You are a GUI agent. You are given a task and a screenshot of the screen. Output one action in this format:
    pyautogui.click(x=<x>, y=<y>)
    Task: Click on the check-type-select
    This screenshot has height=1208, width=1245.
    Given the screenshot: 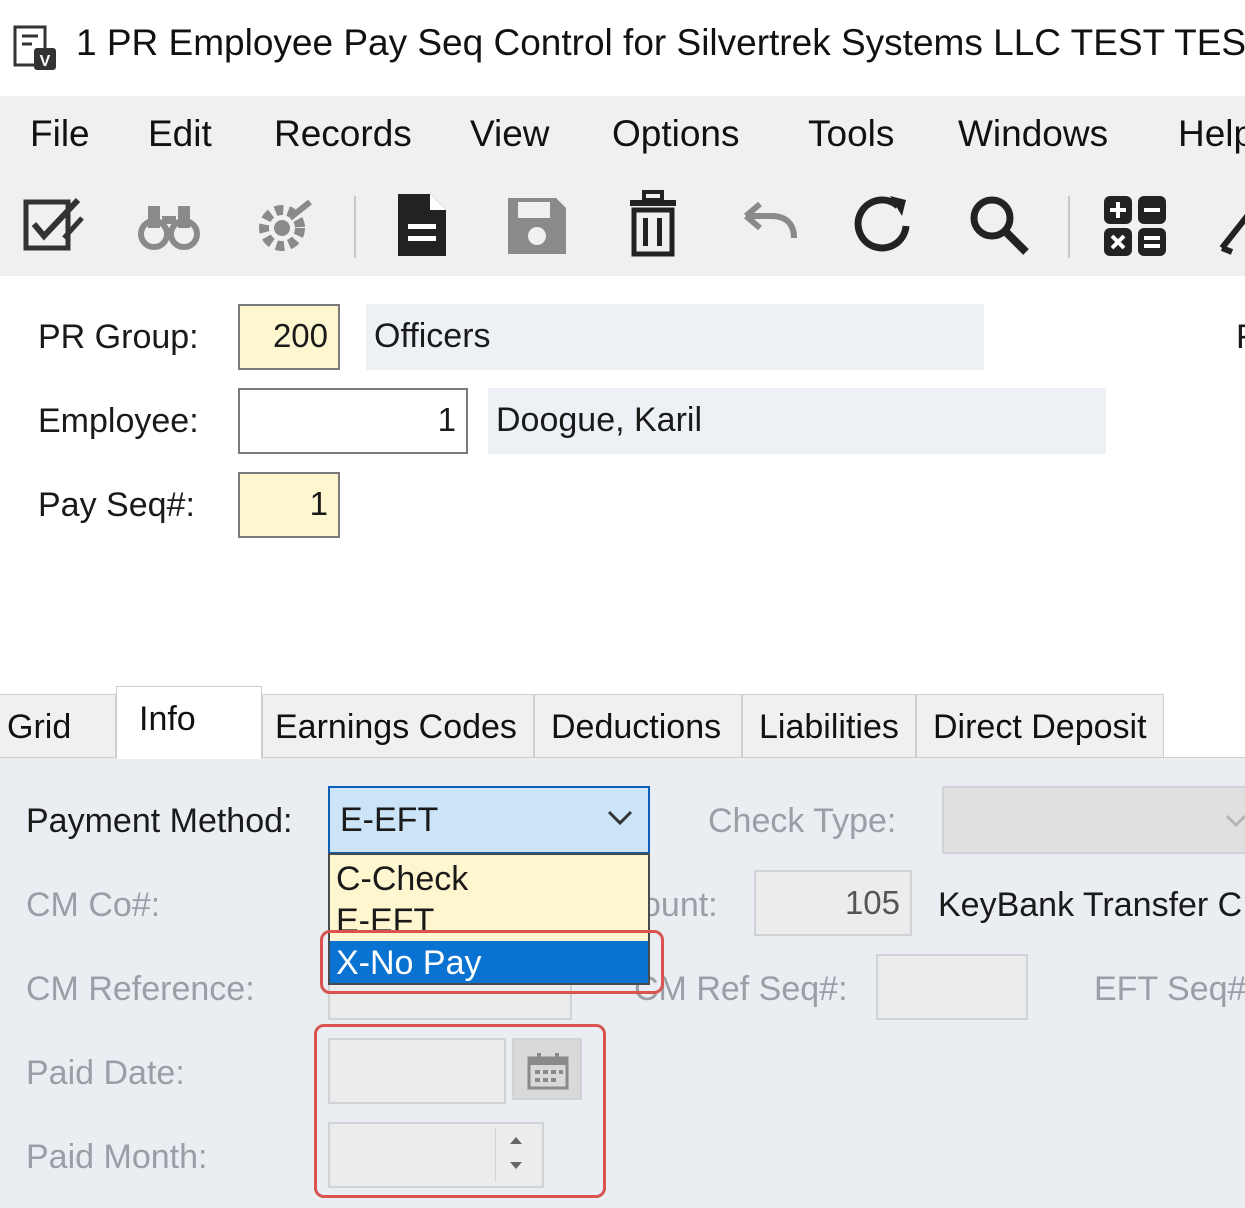 What is the action you would take?
    pyautogui.click(x=1093, y=820)
    